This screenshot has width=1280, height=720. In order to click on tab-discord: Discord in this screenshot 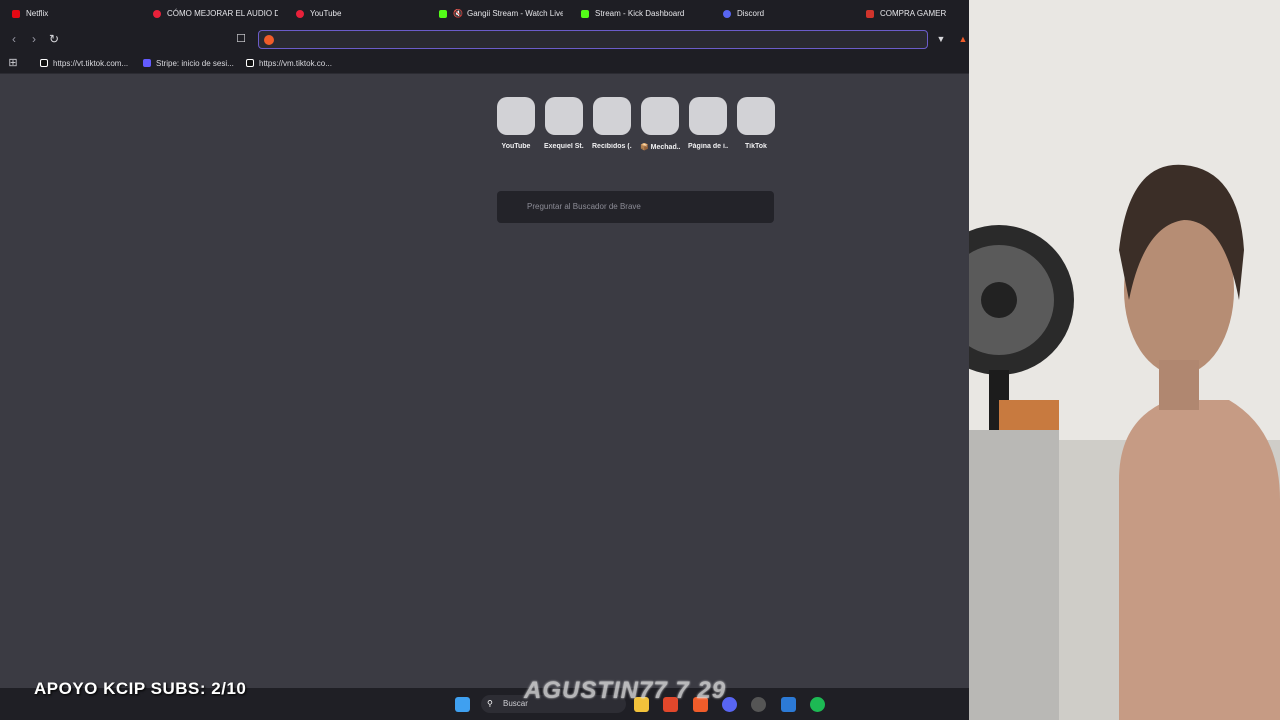, I will do `click(788, 13)`.